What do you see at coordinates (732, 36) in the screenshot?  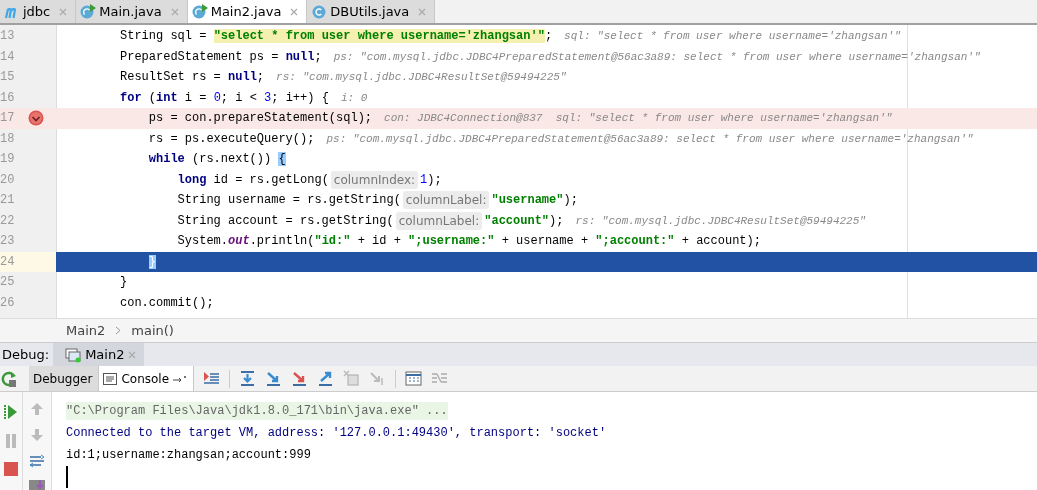 I see `debug-value: sql: "select * from user where username='zhangsan'"` at bounding box center [732, 36].